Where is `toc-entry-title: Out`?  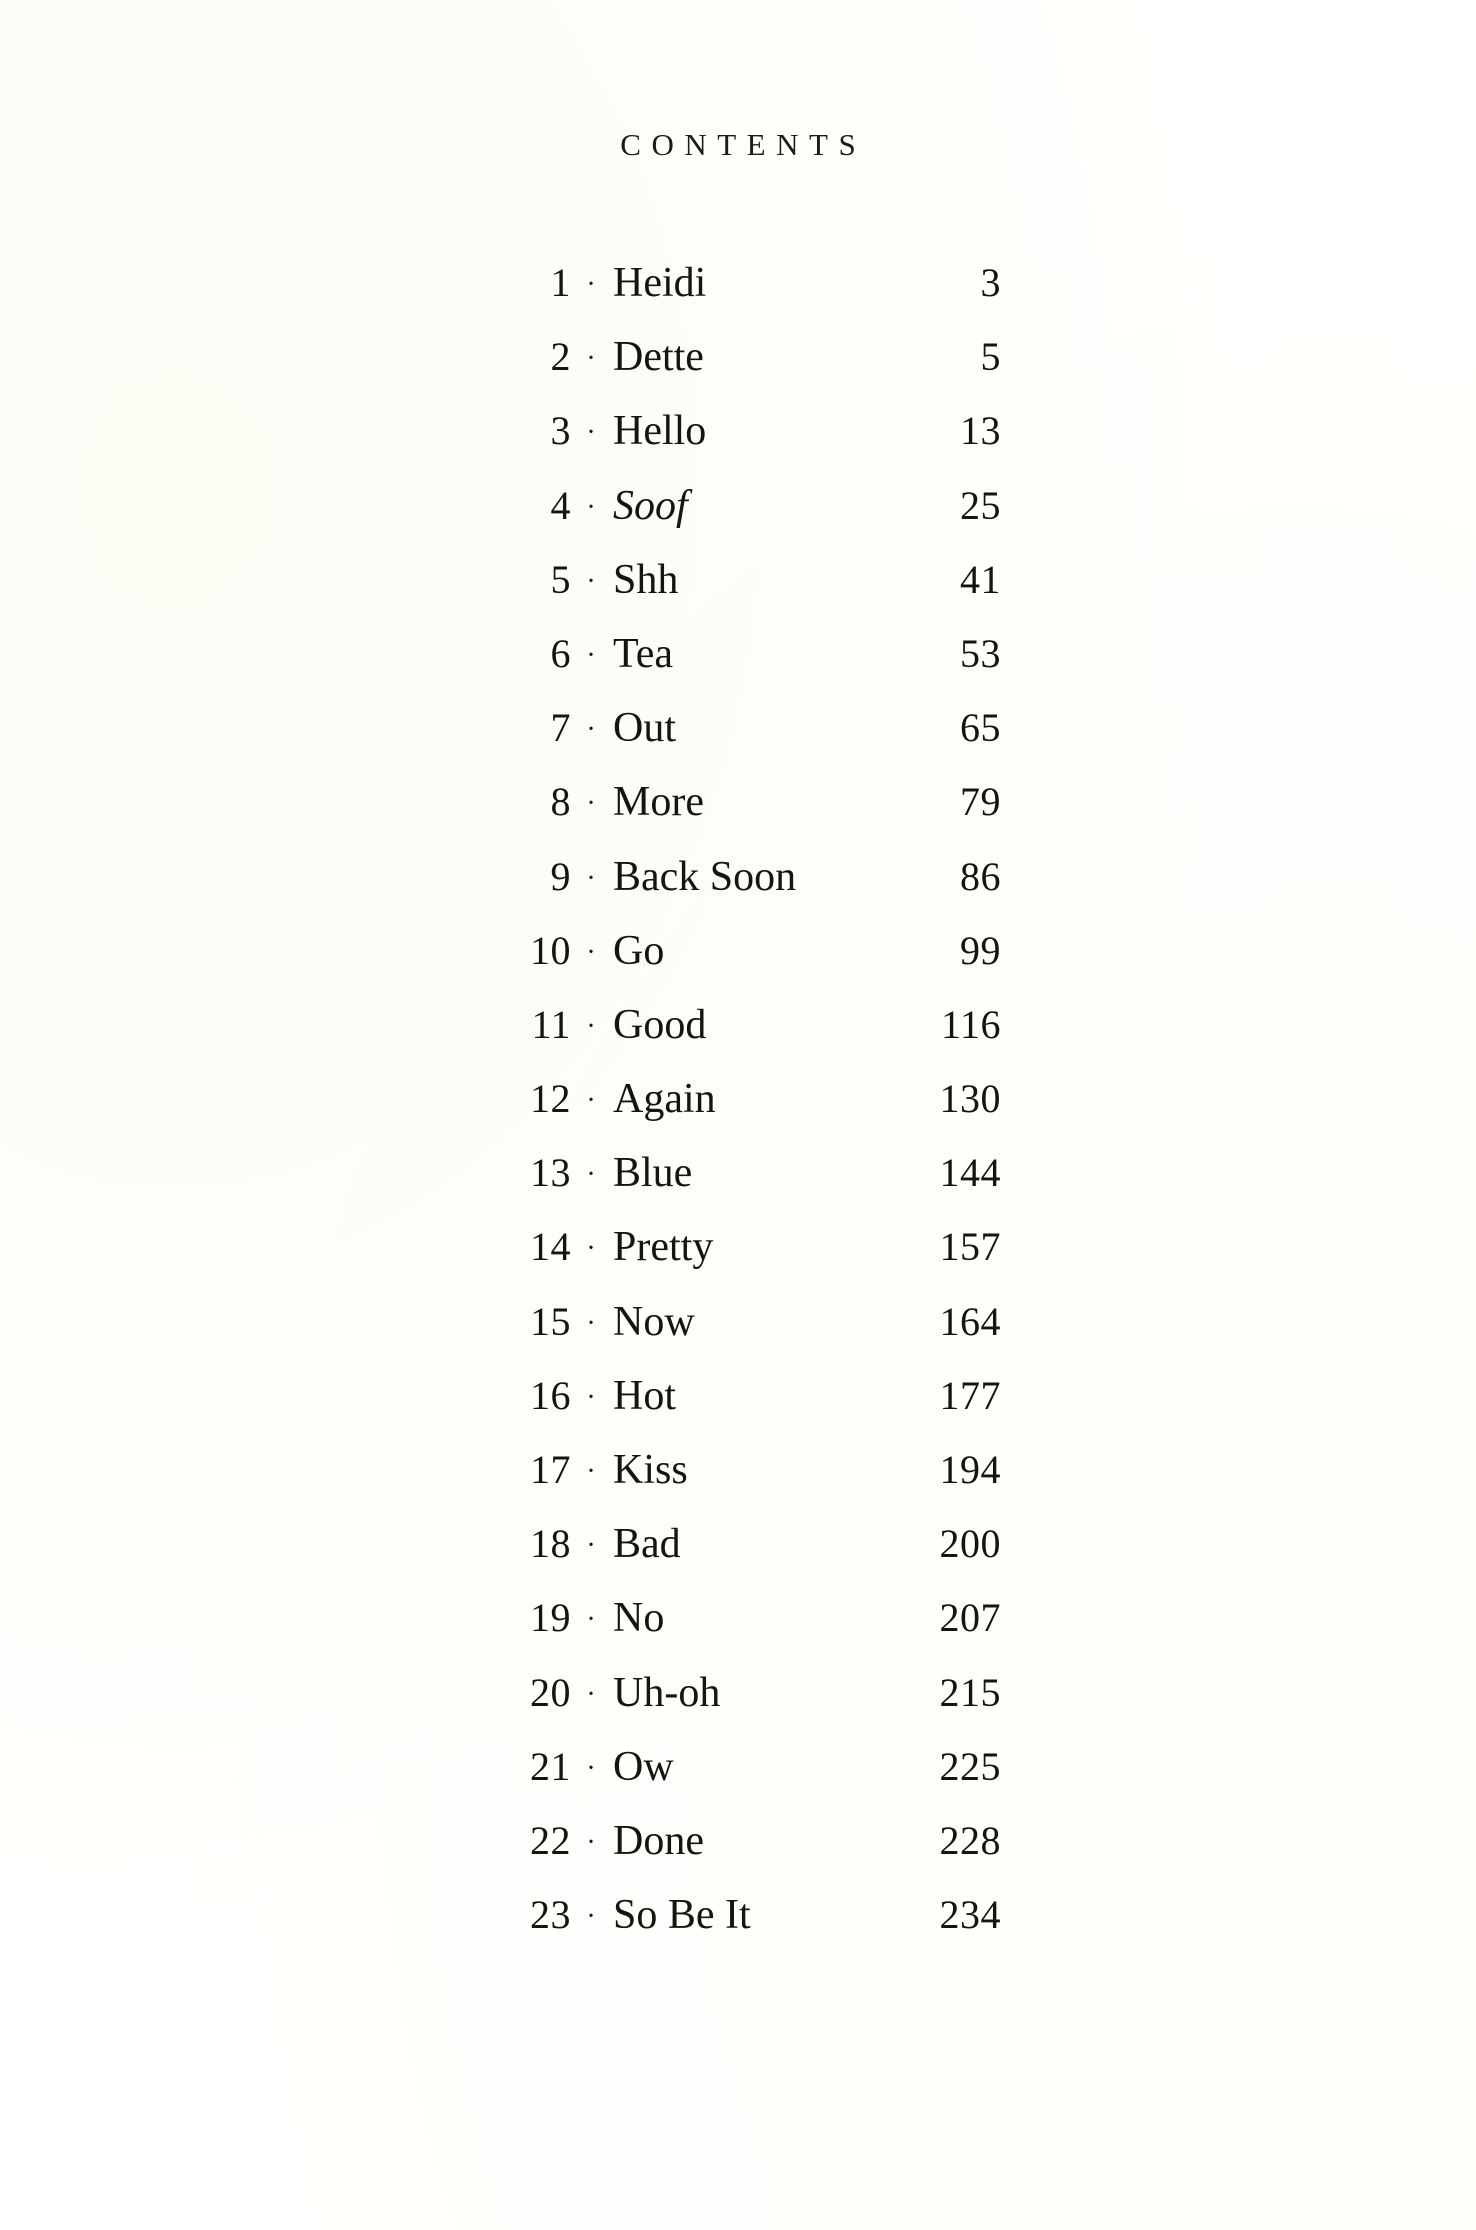 toc-entry-title: Out is located at coordinates (644, 728).